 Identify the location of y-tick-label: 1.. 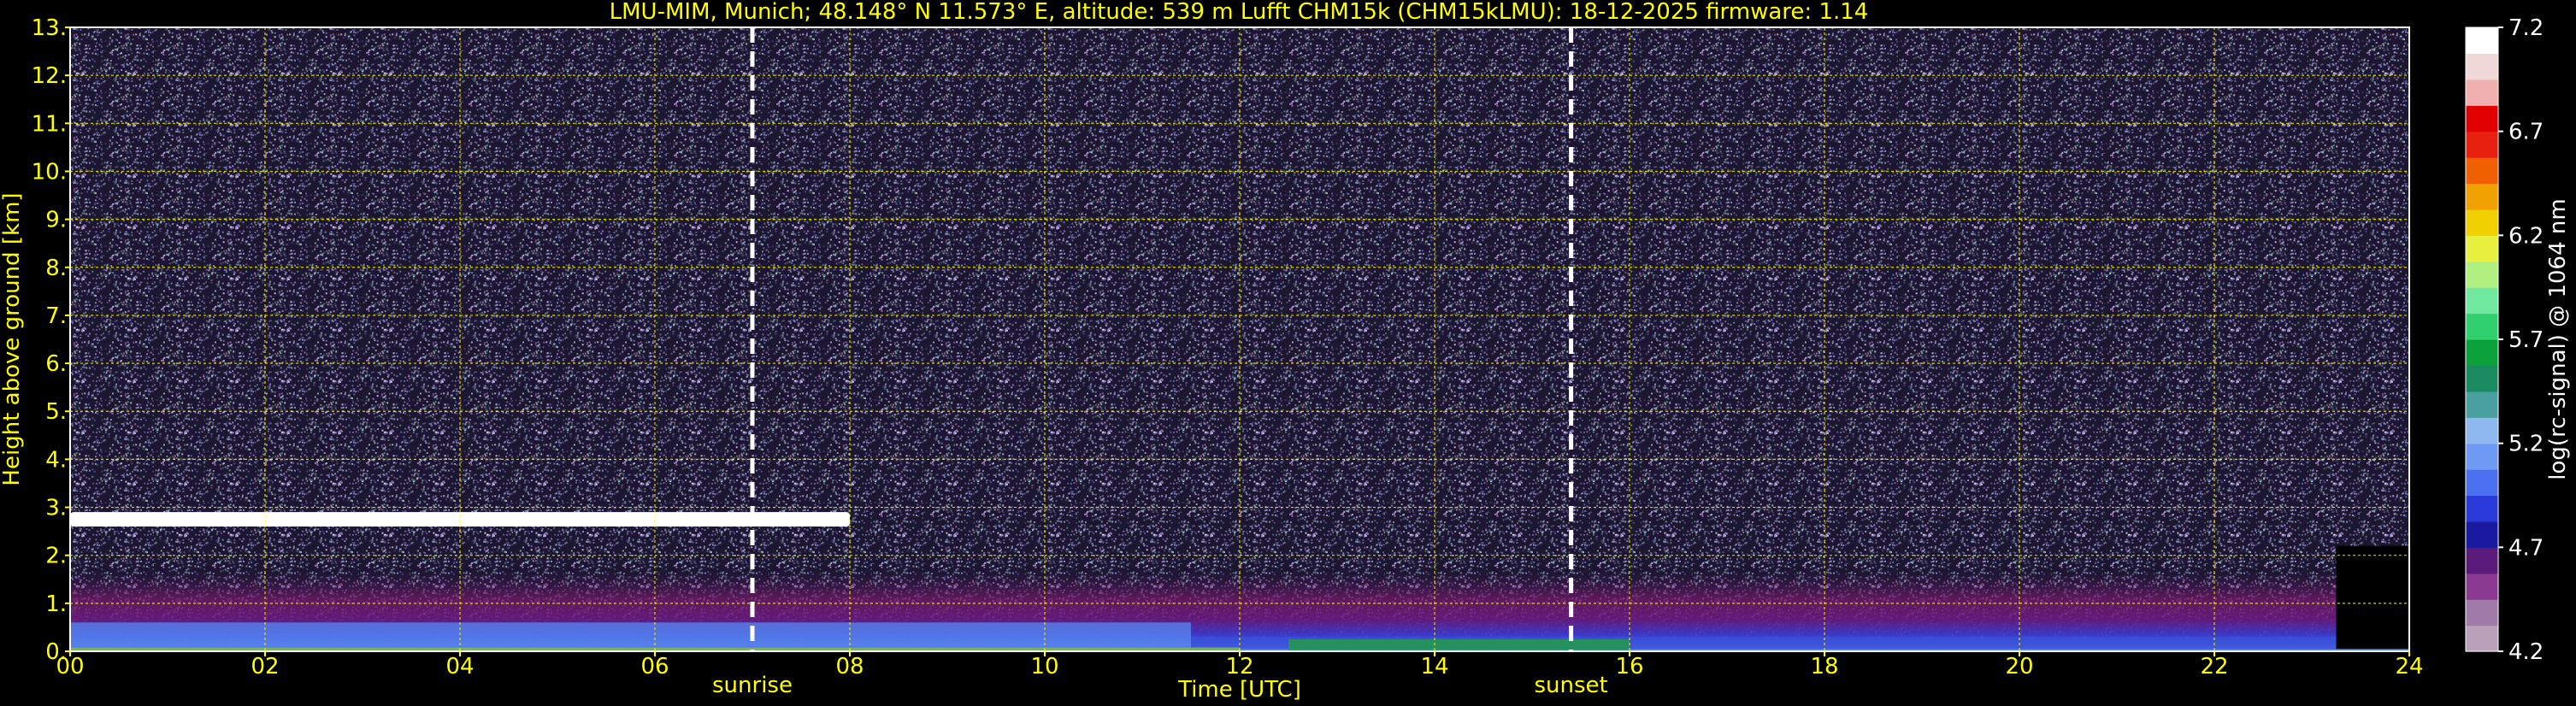
(56, 604).